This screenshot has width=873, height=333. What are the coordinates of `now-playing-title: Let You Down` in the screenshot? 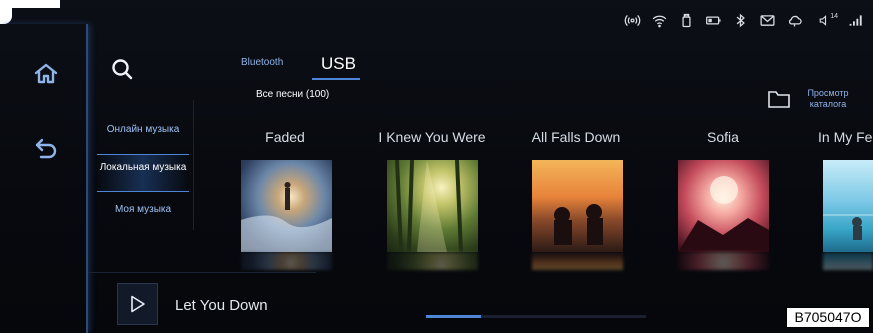 It's located at (221, 305).